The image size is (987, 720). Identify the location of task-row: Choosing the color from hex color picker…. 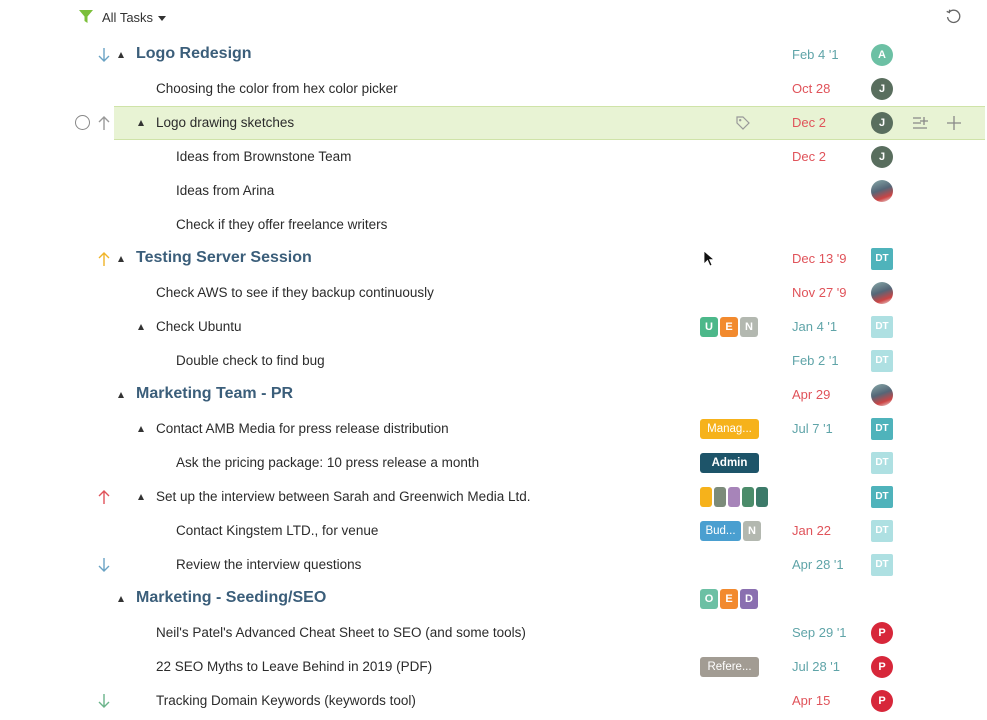
(493, 89).